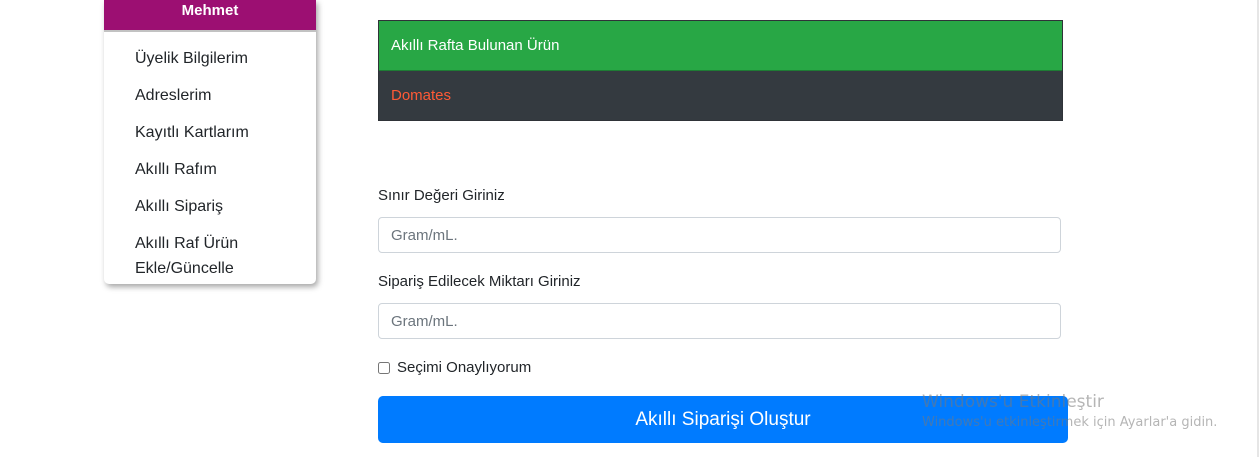 Image resolution: width=1259 pixels, height=457 pixels. I want to click on order-amount-label: Sipariş Edilecek Miktarı Giriniz, so click(479, 281).